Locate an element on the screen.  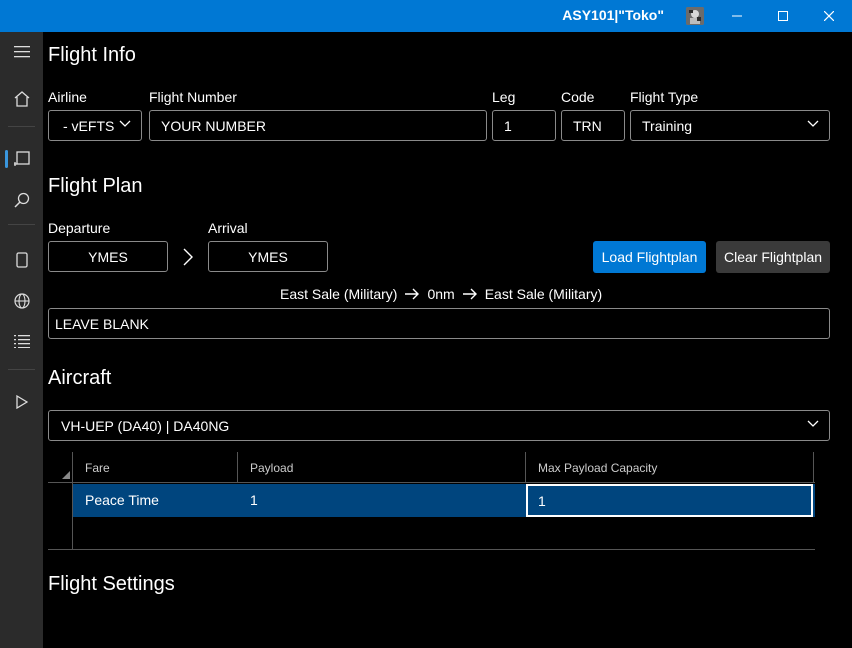
sidebar-item-flight-plan is located at coordinates (21, 159).